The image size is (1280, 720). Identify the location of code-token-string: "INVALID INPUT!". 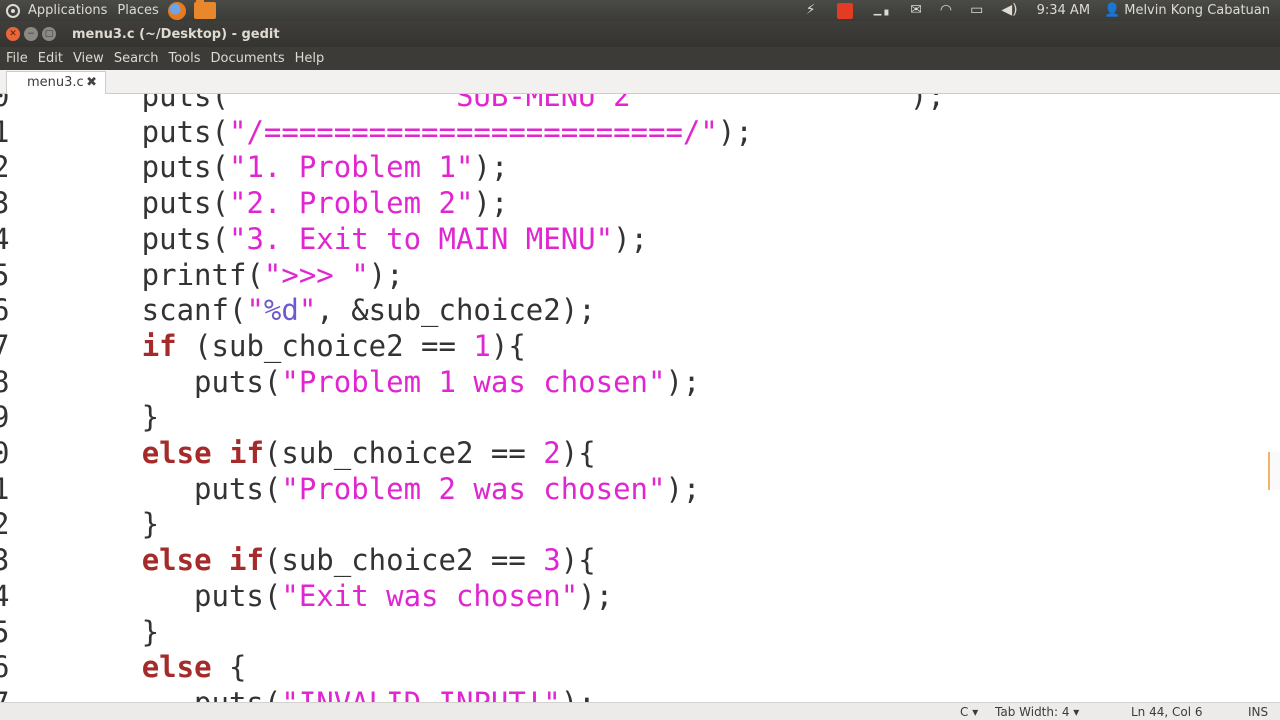
(420, 694).